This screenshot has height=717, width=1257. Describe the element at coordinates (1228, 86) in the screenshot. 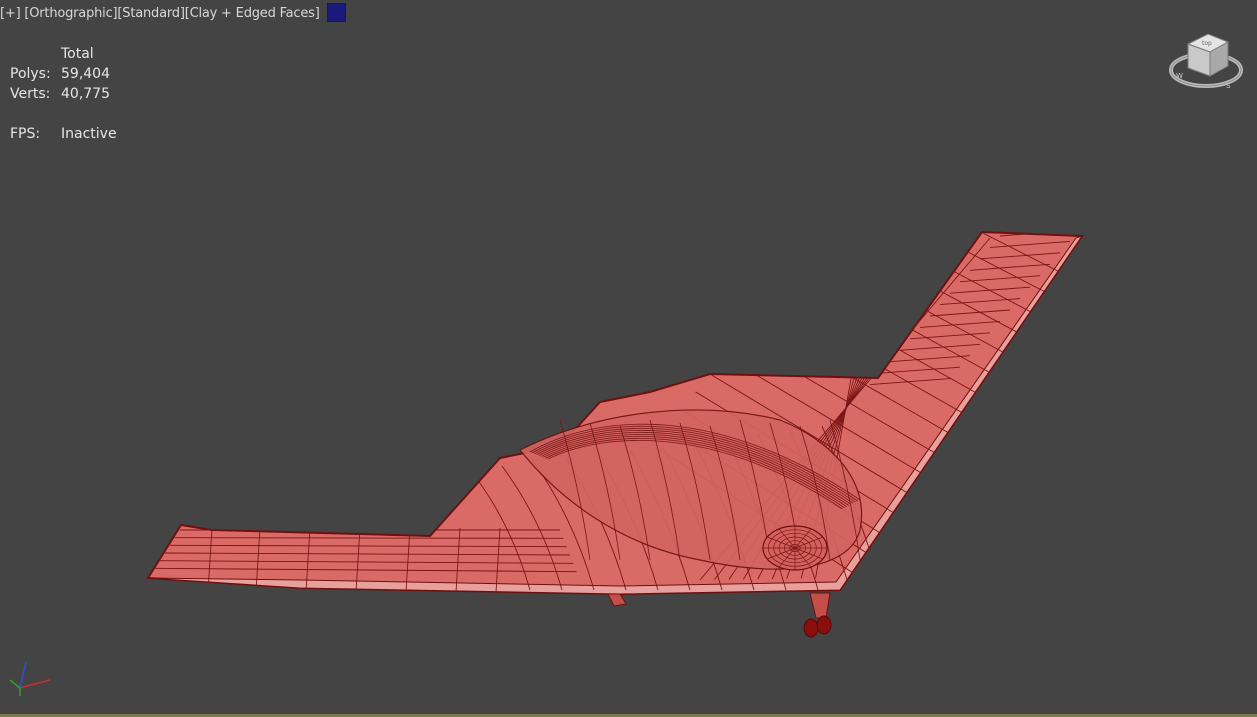

I see `svg-text: S` at that location.